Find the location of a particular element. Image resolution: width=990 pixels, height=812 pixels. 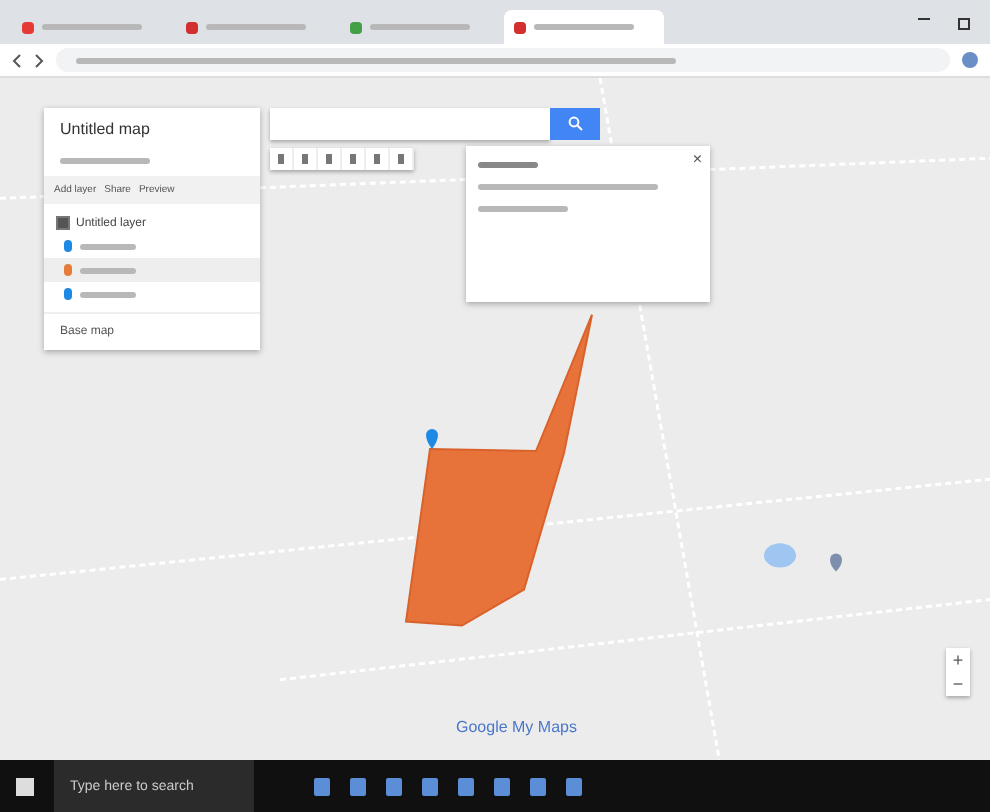

close-button: × is located at coordinates (697, 159).